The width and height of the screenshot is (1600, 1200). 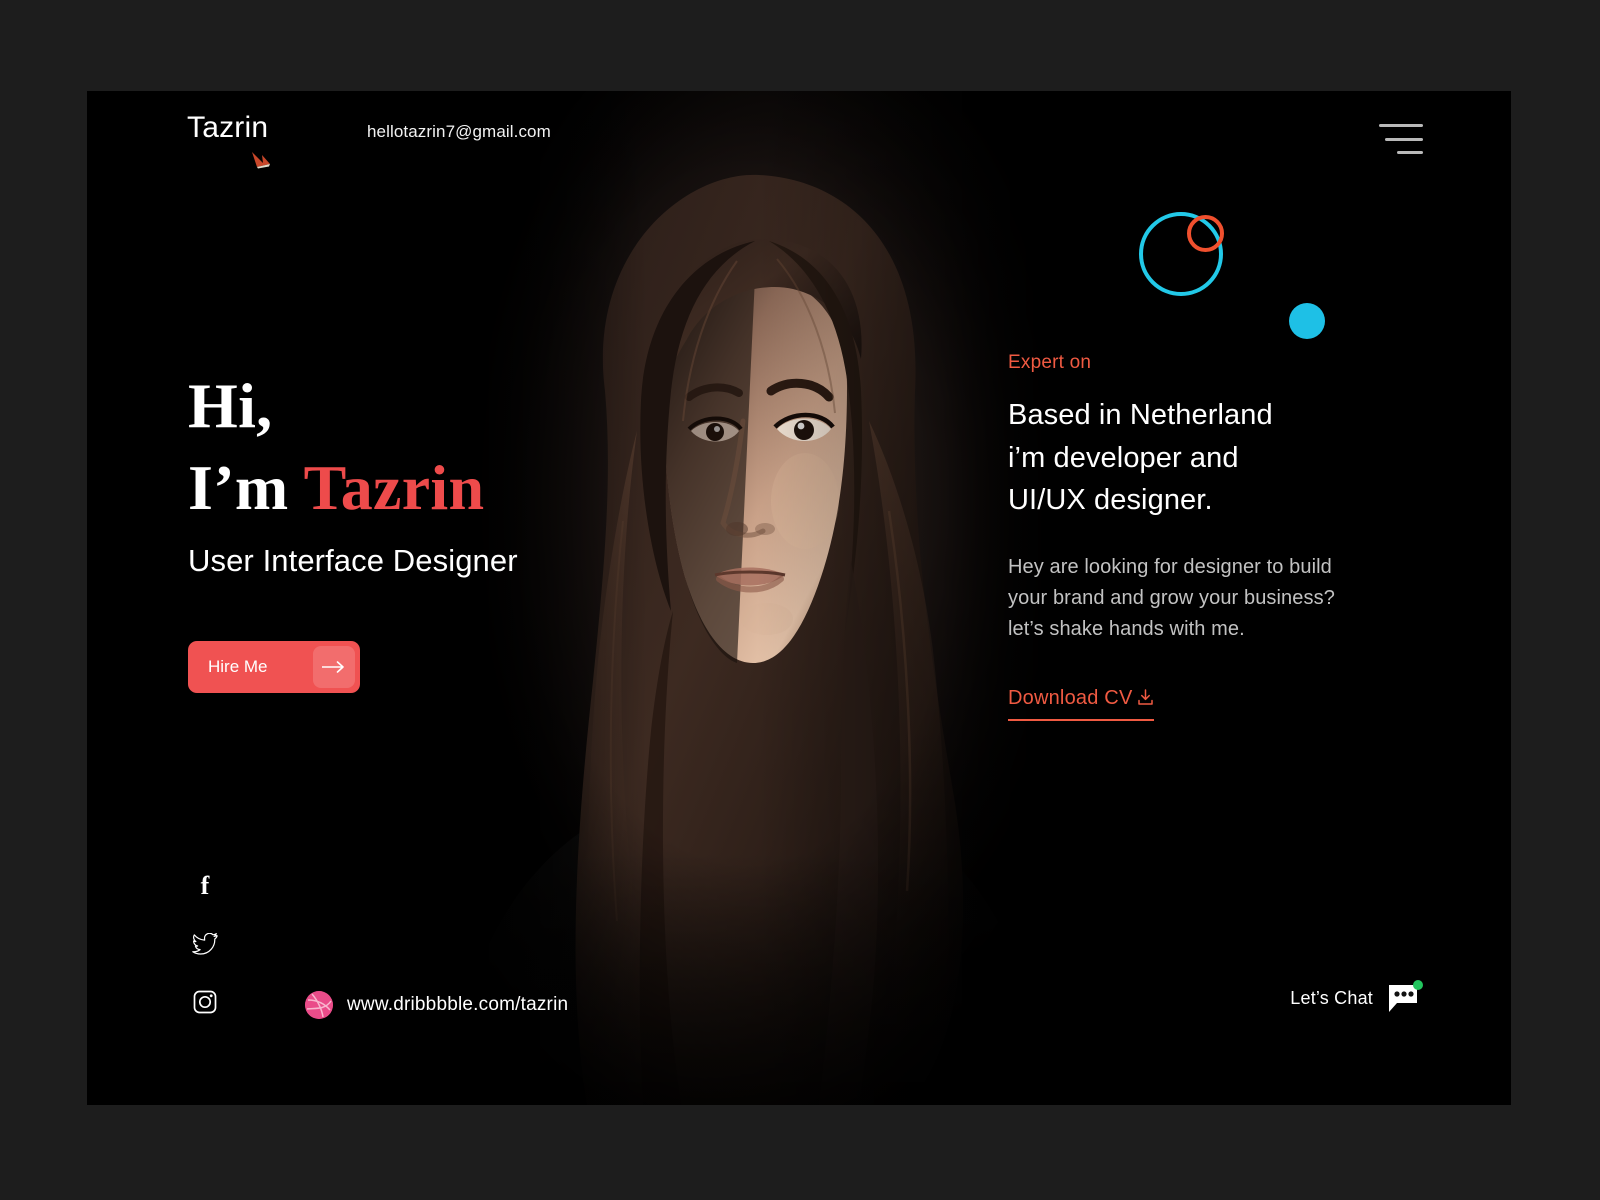 I want to click on cyan-ring-decoration, so click(x=1181, y=254).